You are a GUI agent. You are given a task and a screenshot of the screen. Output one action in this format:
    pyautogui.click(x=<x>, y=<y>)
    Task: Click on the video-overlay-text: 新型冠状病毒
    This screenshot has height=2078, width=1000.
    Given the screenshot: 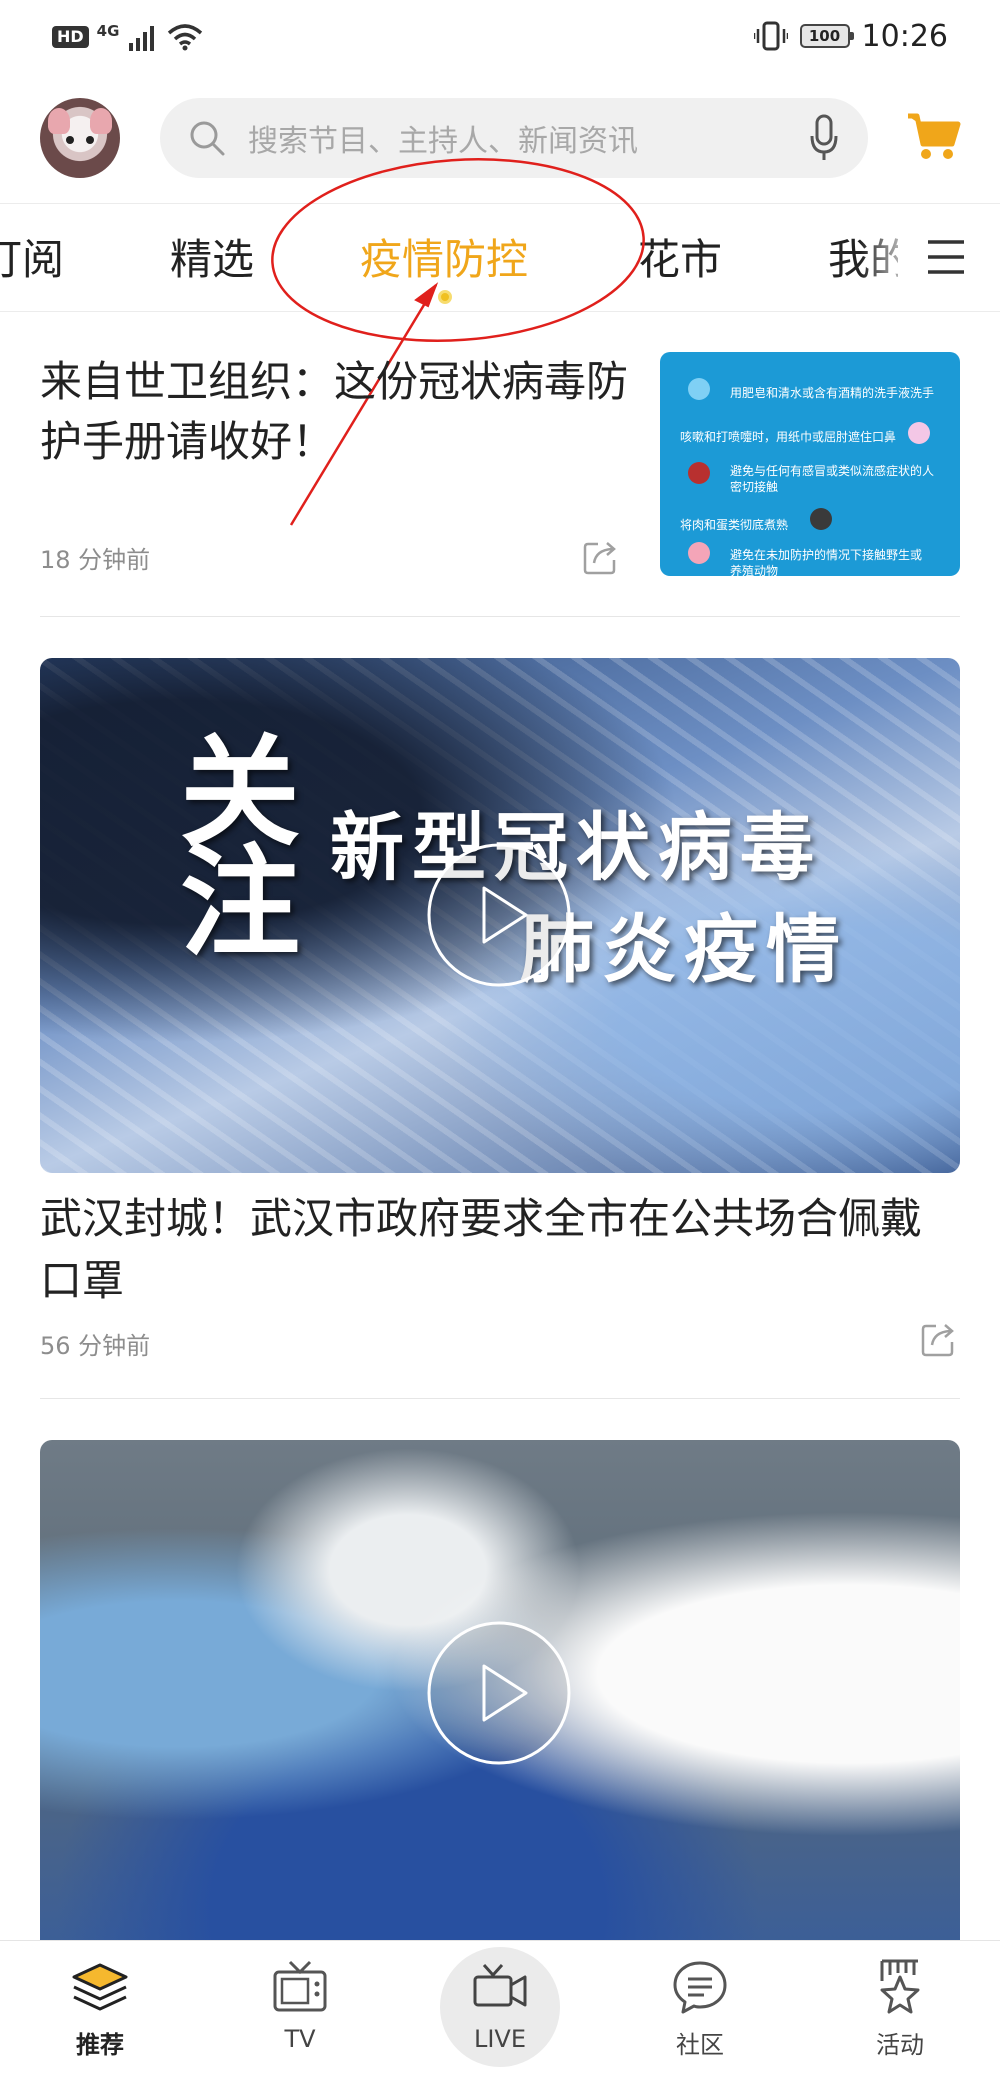 What is the action you would take?
    pyautogui.click(x=576, y=848)
    